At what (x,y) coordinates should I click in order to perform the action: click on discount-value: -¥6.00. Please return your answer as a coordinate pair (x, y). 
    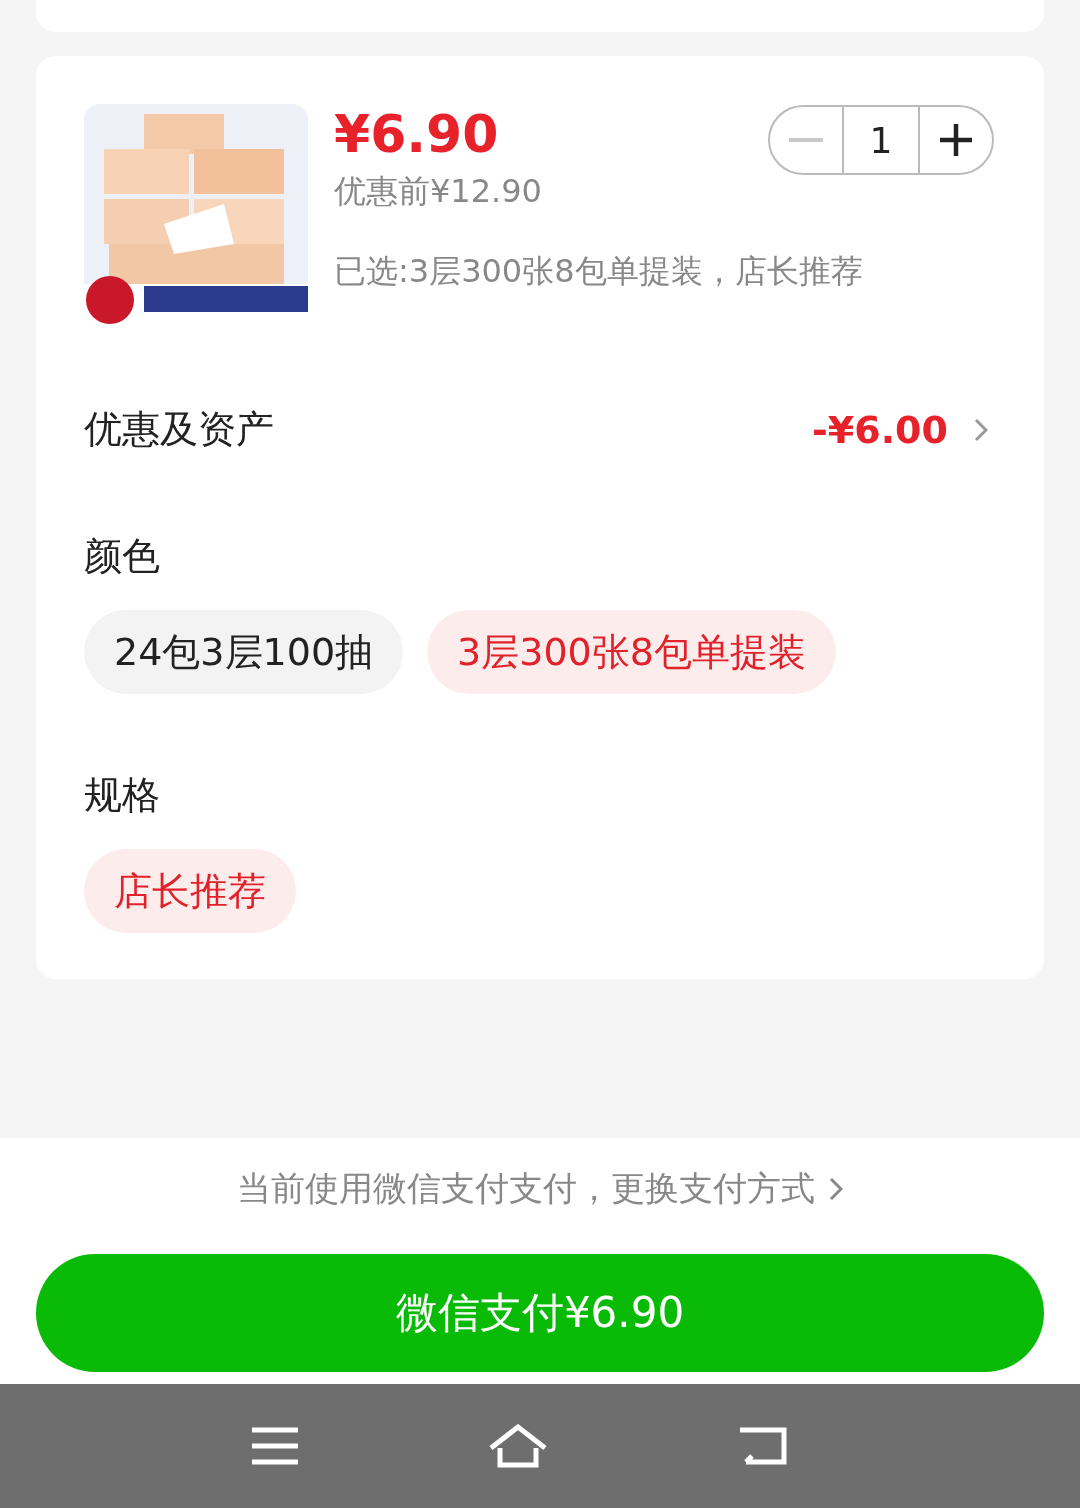
    Looking at the image, I should click on (880, 429).